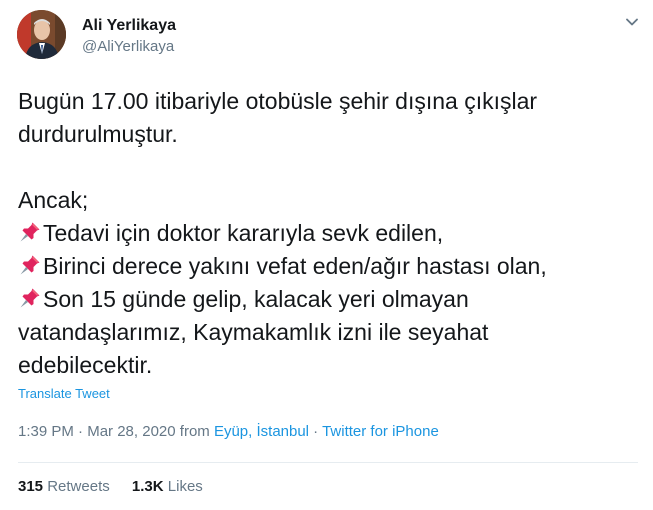 Image resolution: width=653 pixels, height=510 pixels. Describe the element at coordinates (64, 393) in the screenshot. I see `translate-tweet-link: Translate Tweet` at that location.